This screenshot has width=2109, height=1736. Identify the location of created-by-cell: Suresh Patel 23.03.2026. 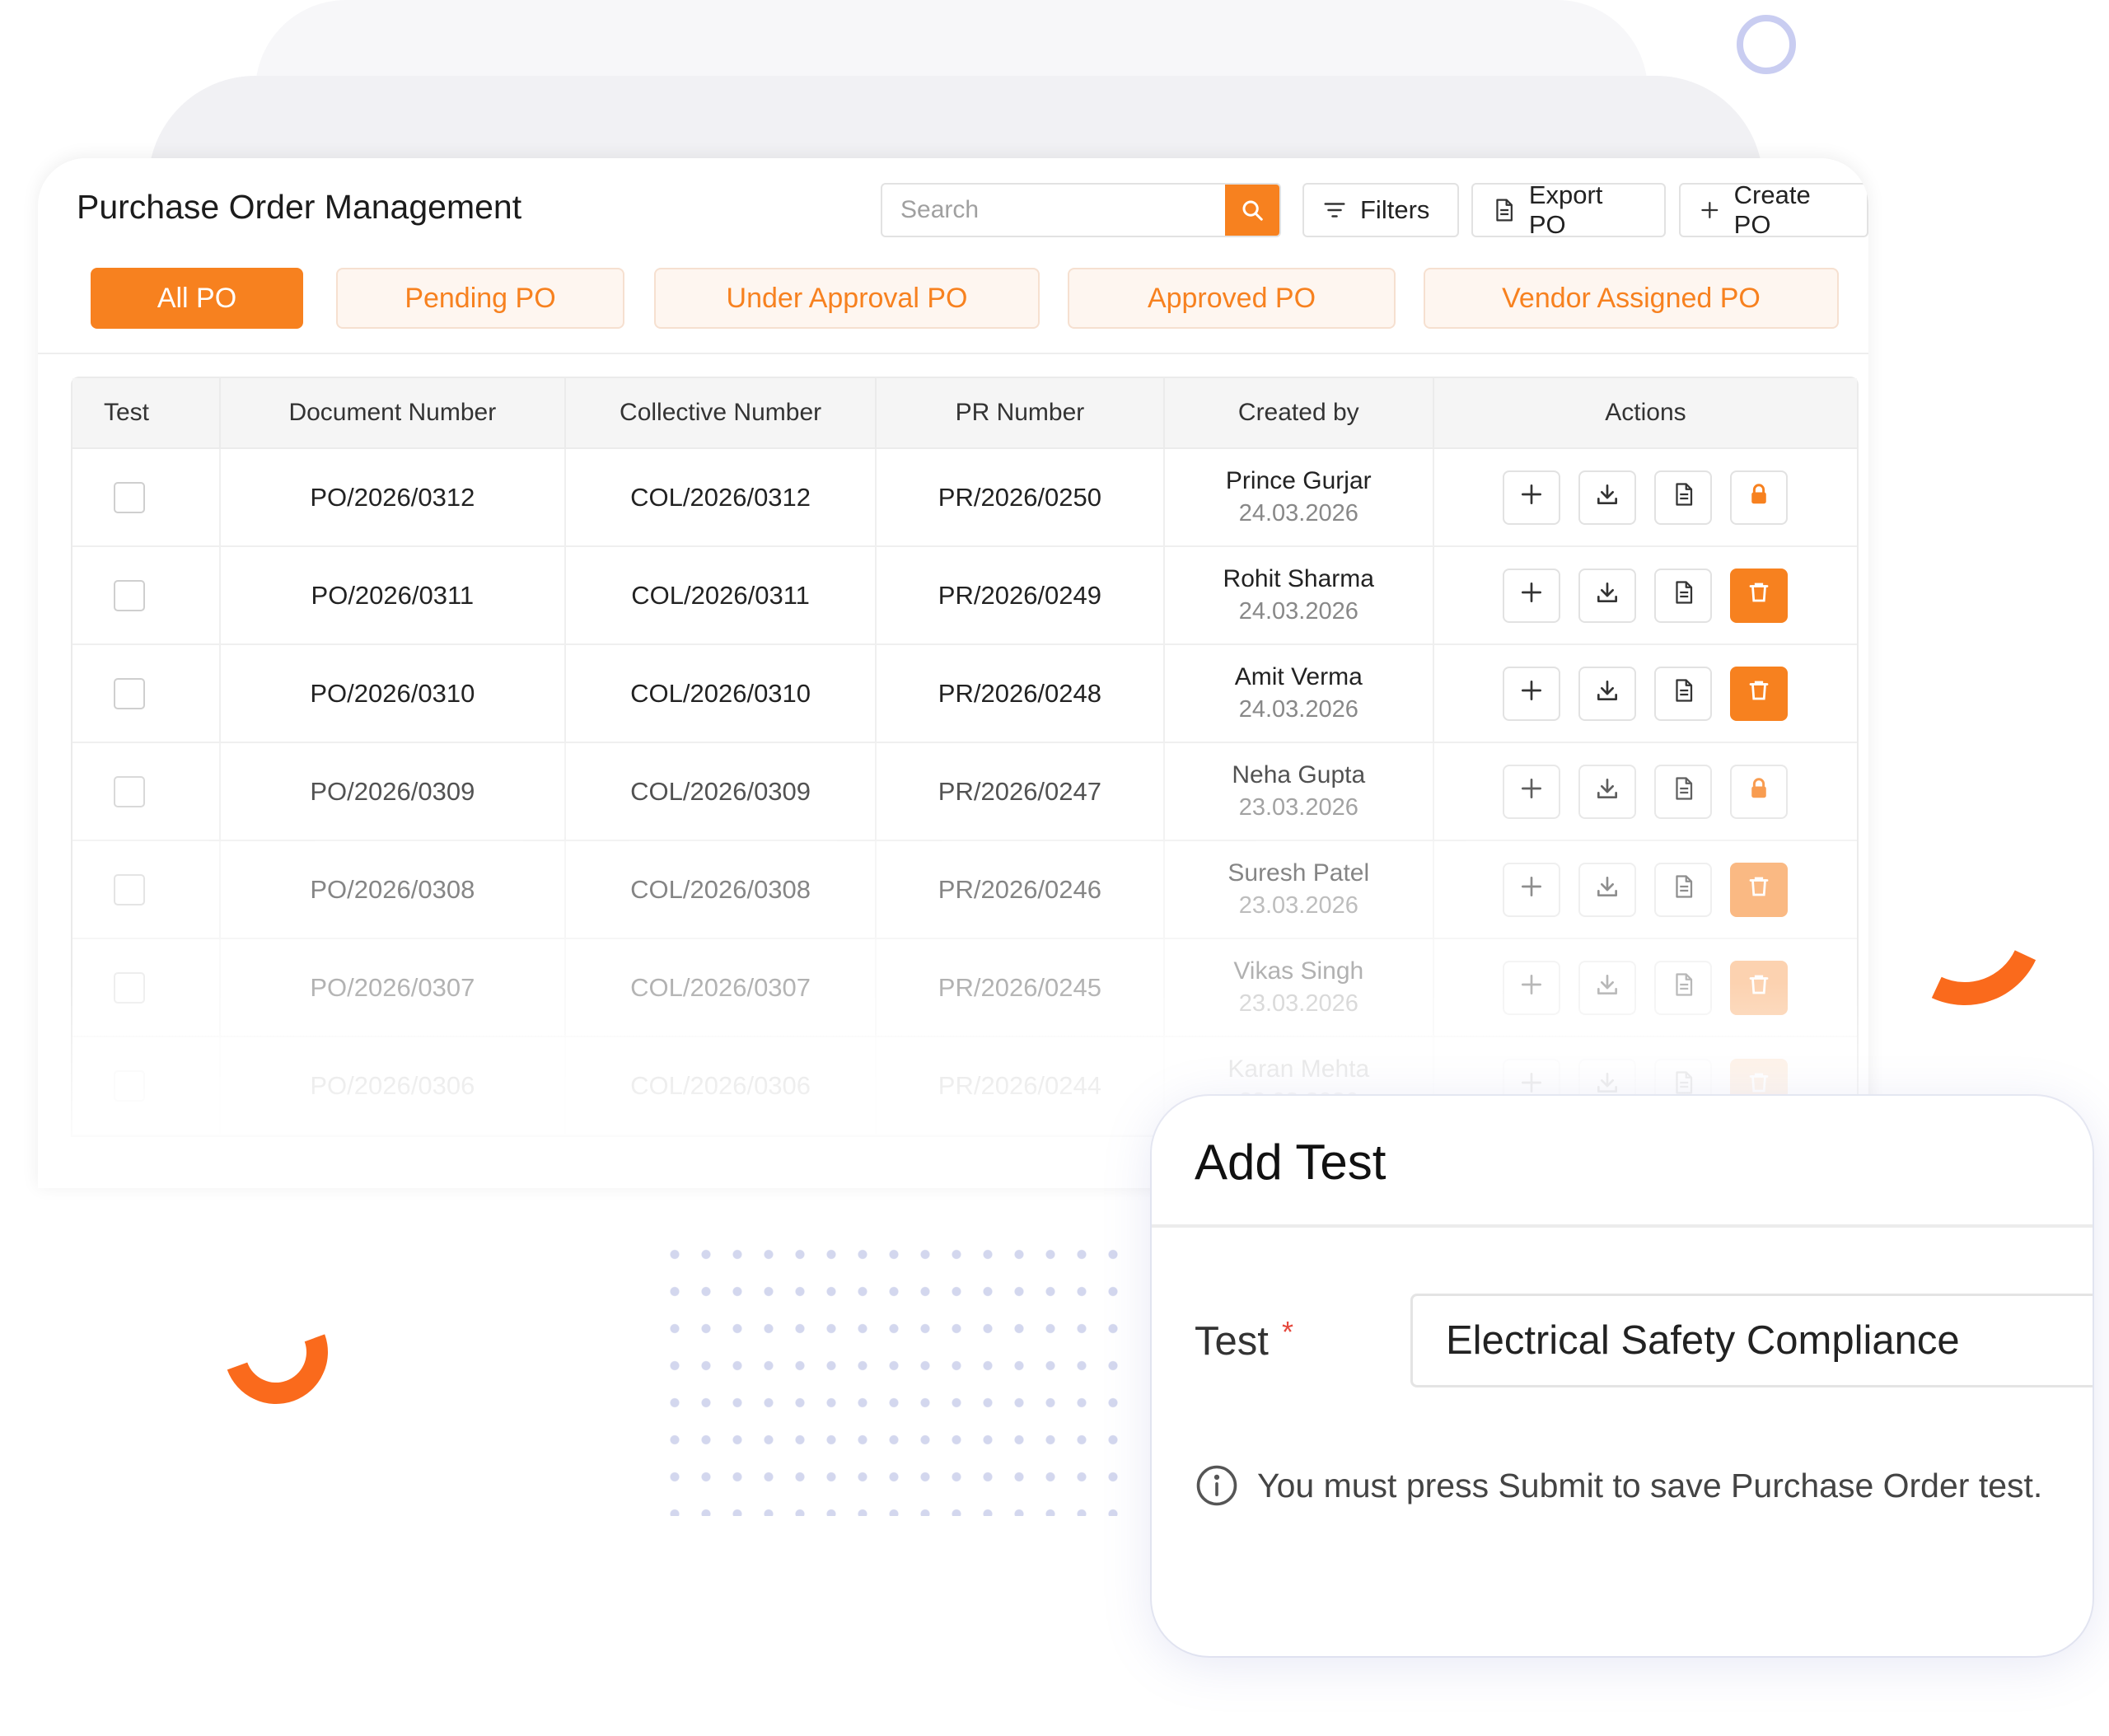
(1300, 889).